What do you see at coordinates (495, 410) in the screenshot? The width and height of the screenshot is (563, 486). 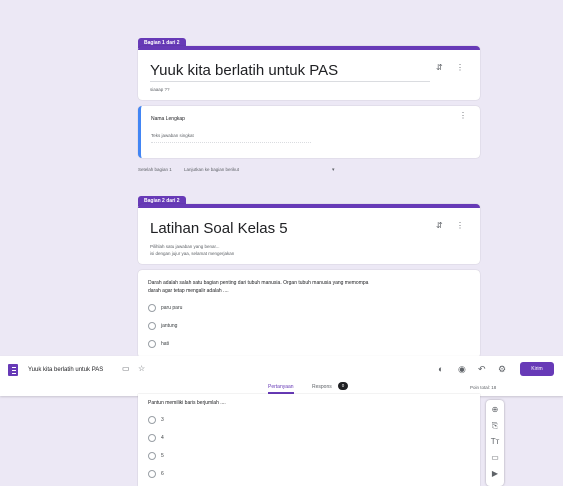 I see `add-question-icon: ⊕` at bounding box center [495, 410].